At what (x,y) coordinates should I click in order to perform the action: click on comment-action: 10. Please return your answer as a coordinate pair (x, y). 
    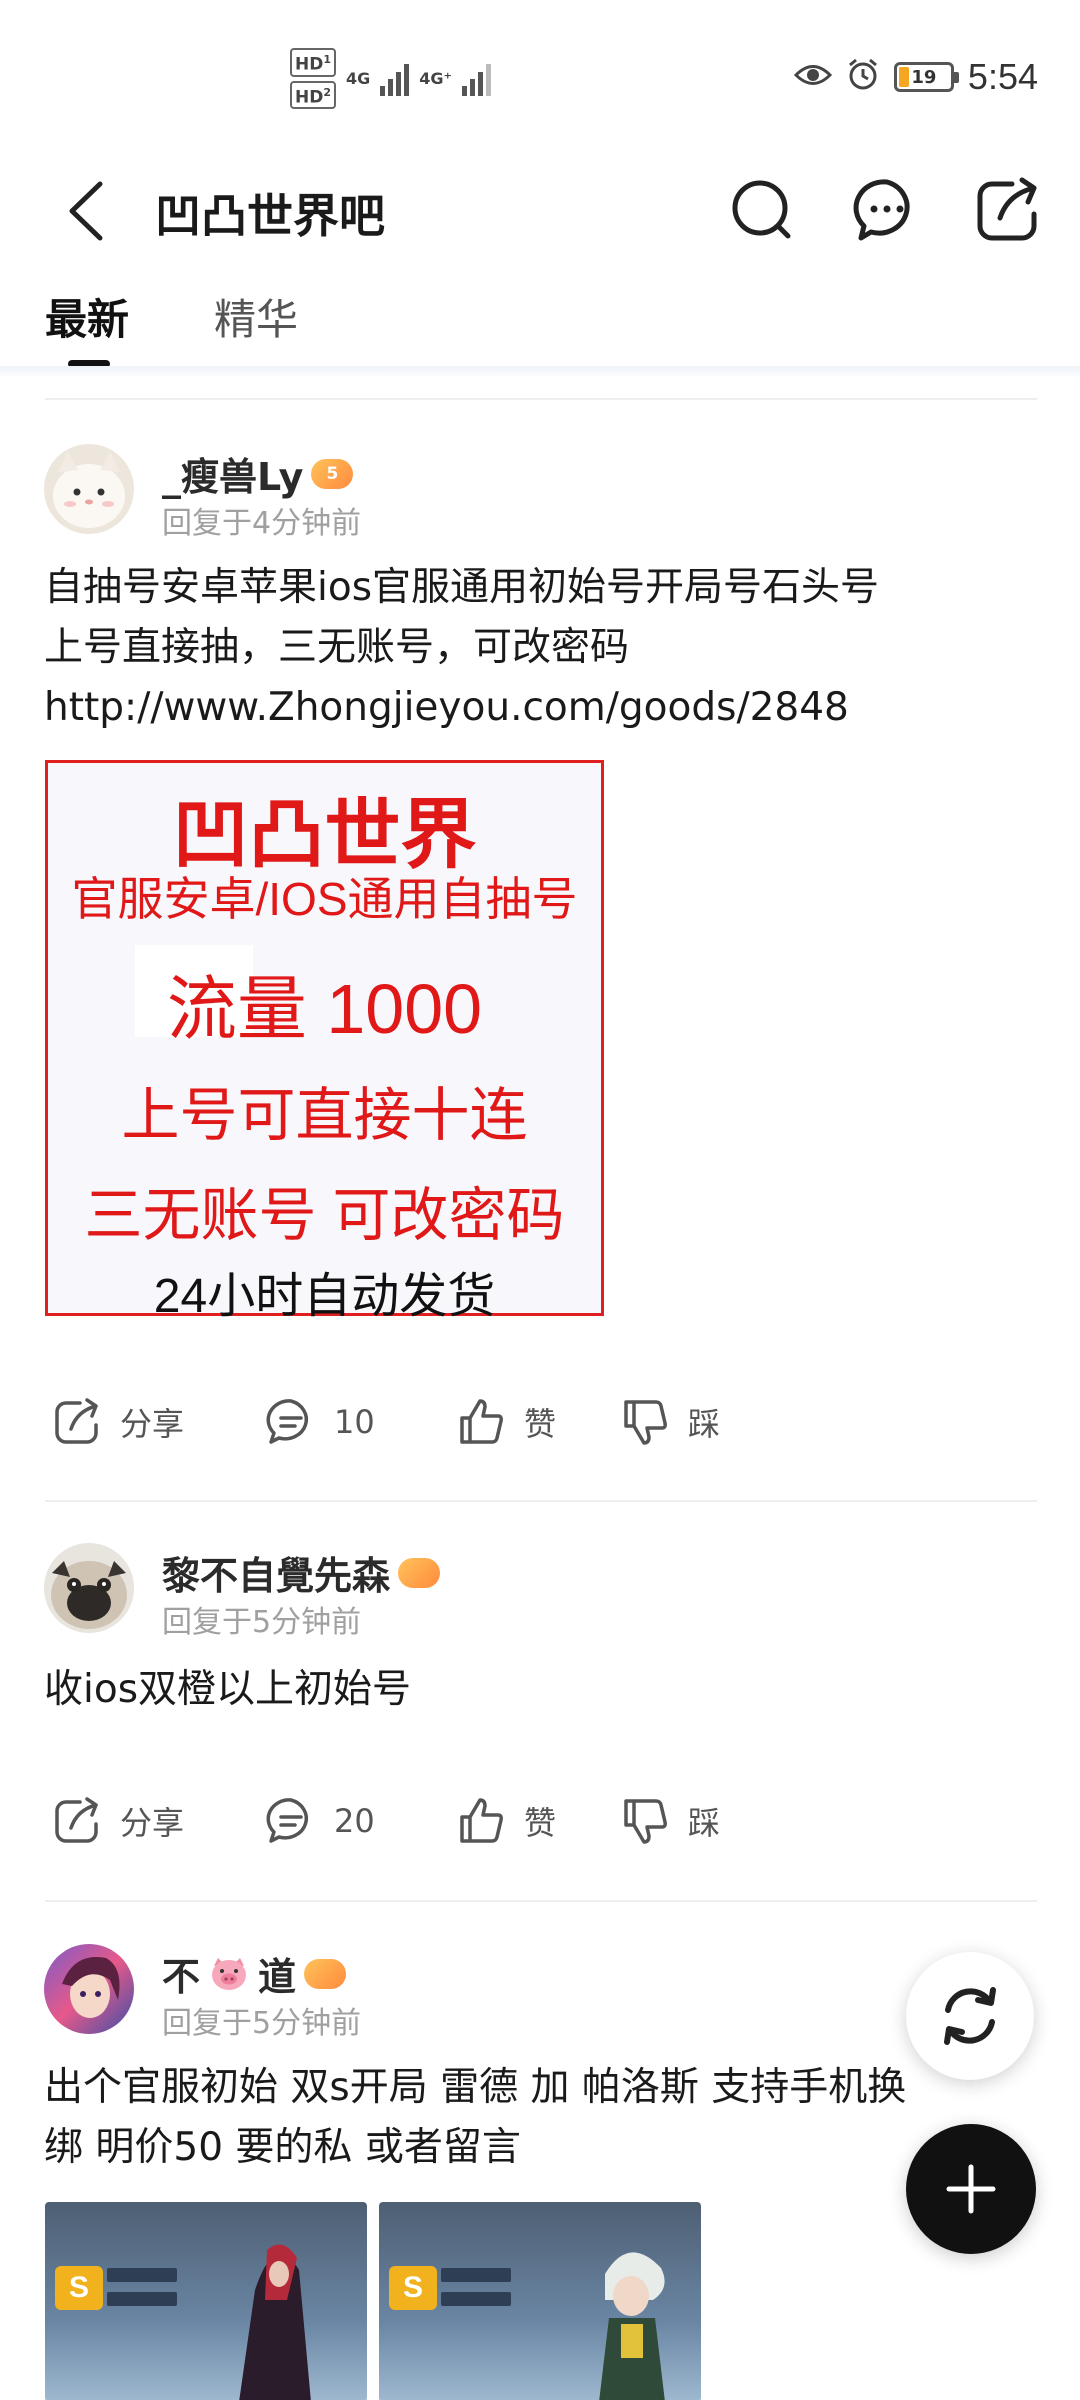
    Looking at the image, I should click on (319, 1422).